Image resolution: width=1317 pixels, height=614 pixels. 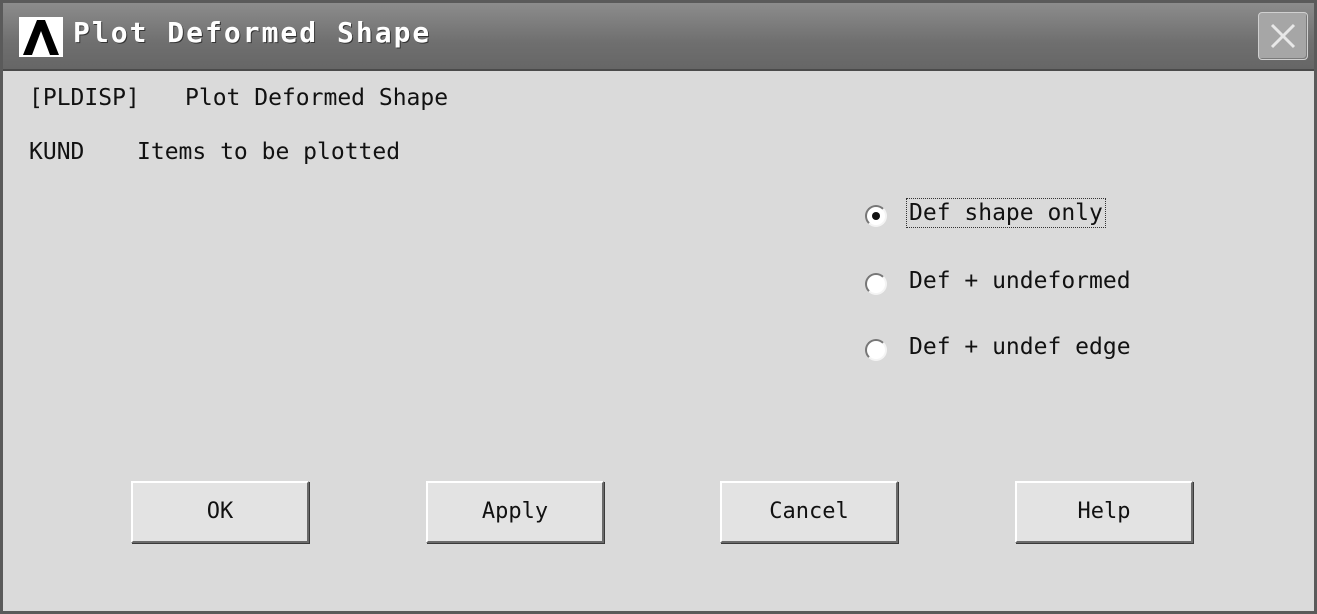 What do you see at coordinates (515, 512) in the screenshot?
I see `apply-button: Apply` at bounding box center [515, 512].